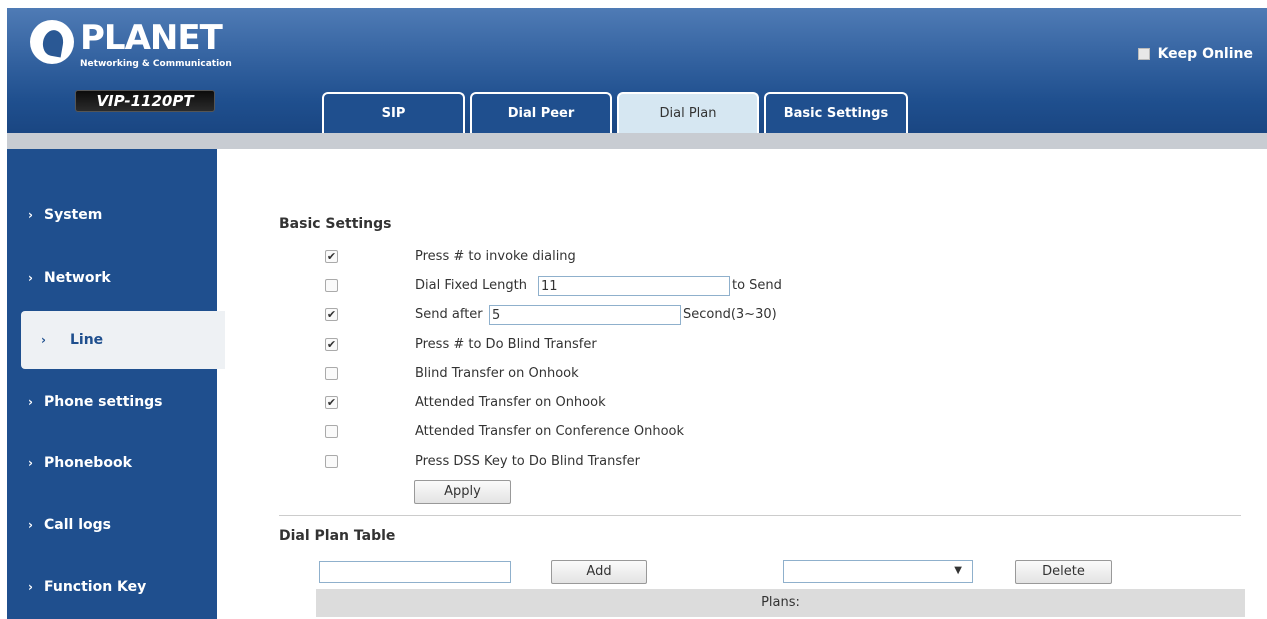 The width and height of the screenshot is (1267, 619). I want to click on sidebar-item-phone-settings: › Phone settings, so click(112, 402).